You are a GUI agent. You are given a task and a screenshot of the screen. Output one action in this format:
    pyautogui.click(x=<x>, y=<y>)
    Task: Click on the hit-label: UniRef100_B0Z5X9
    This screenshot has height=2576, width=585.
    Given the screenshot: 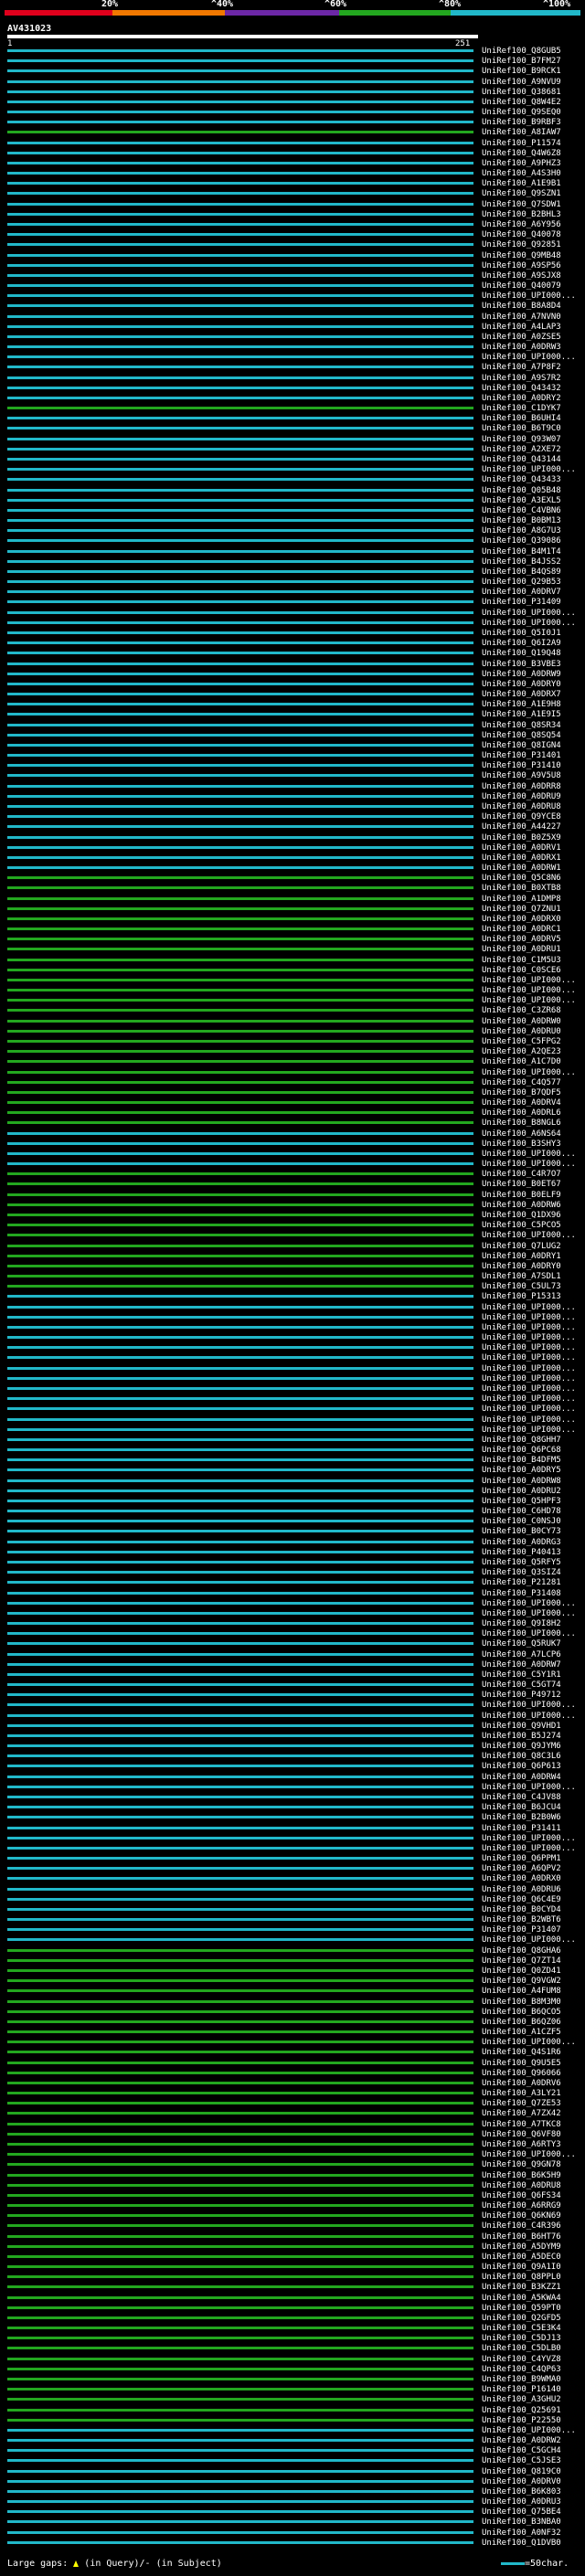 What is the action you would take?
    pyautogui.click(x=521, y=838)
    